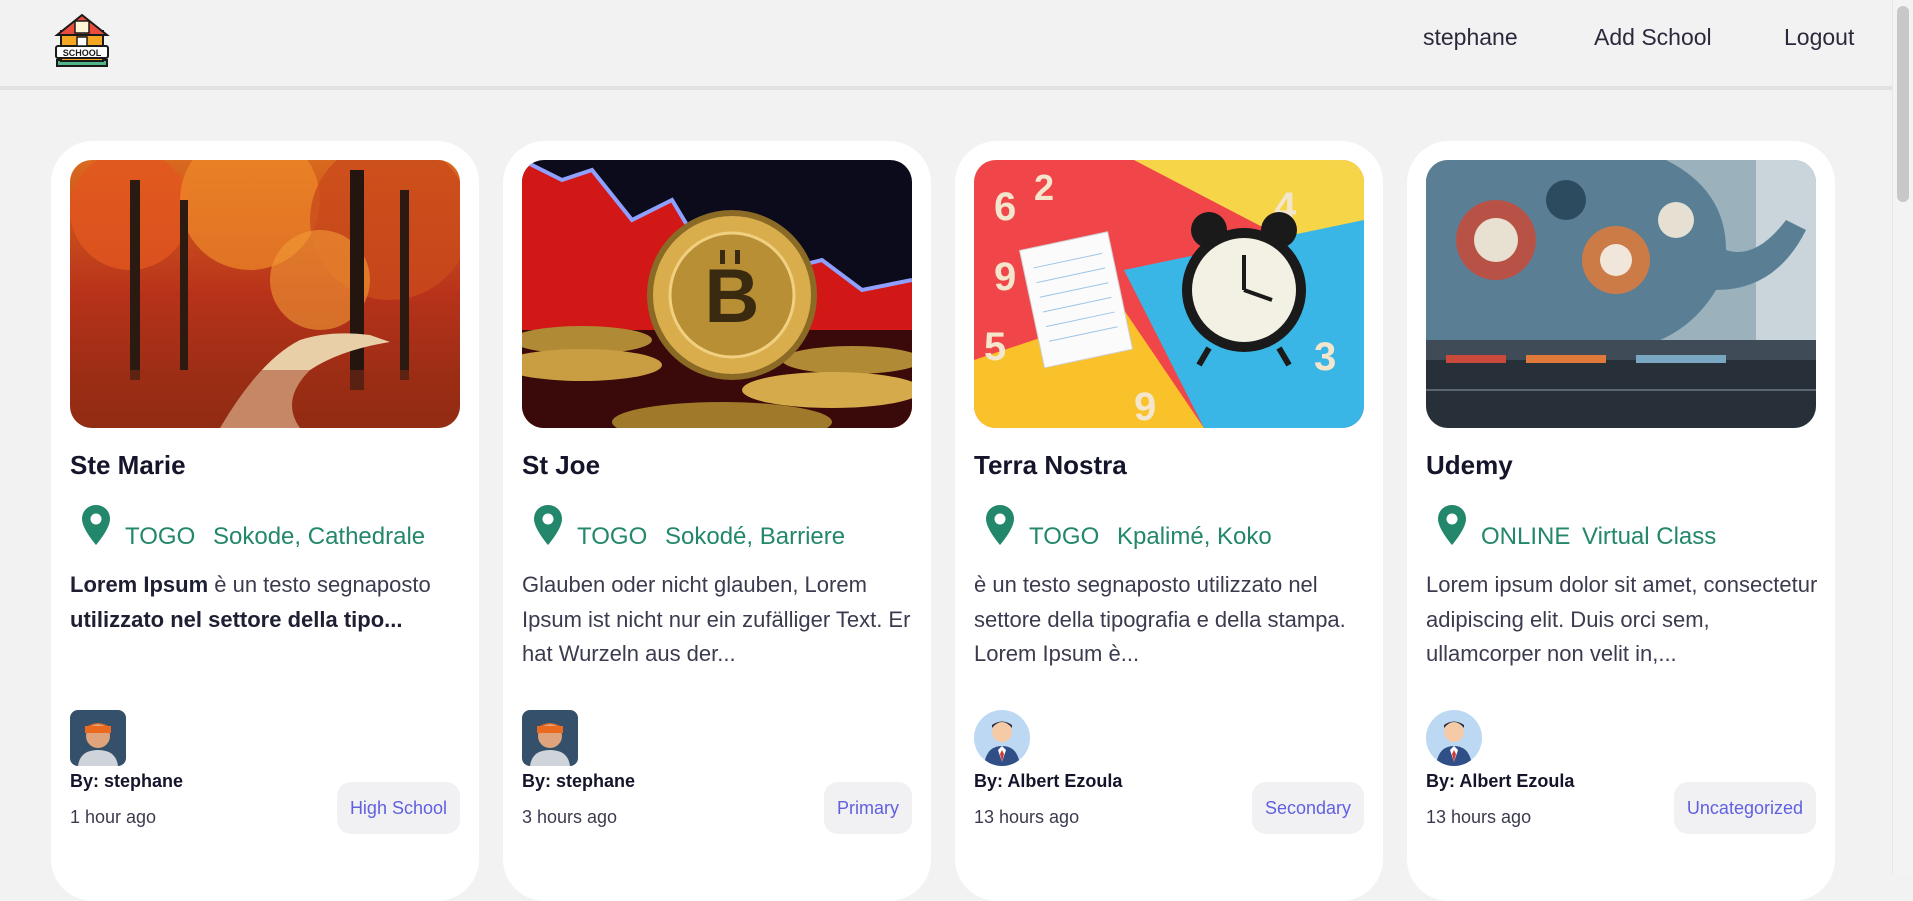  What do you see at coordinates (319, 536) in the screenshot?
I see `location-city: Sokode, Cathedrale` at bounding box center [319, 536].